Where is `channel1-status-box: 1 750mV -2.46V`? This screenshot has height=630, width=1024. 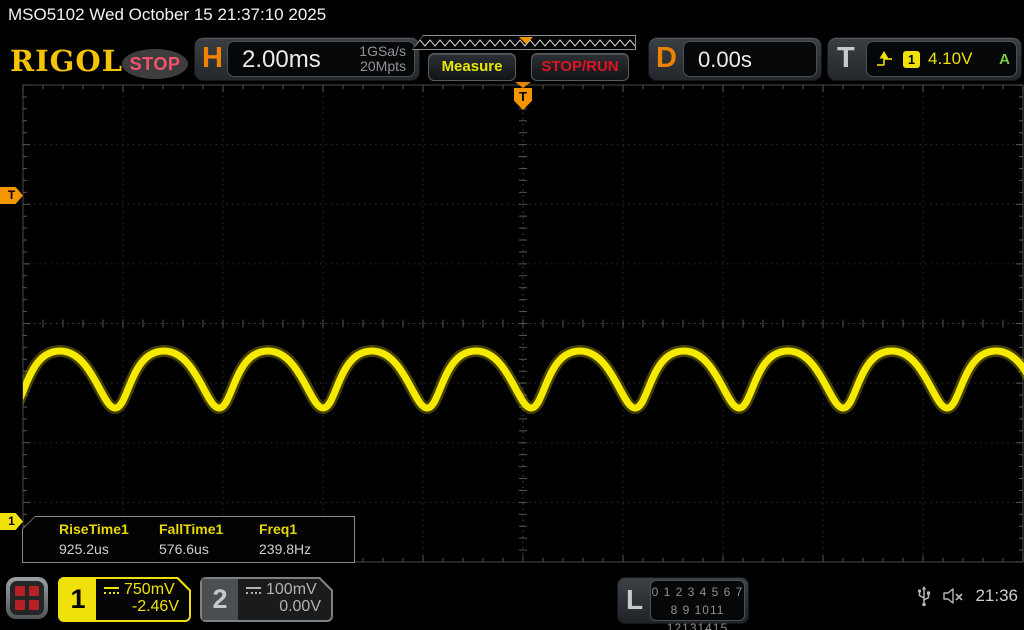 channel1-status-box: 1 750mV -2.46V is located at coordinates (124, 599).